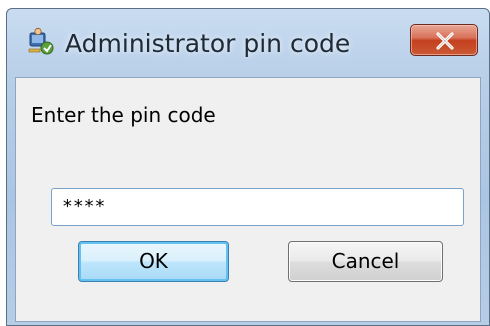  I want to click on close-icon, so click(445, 41).